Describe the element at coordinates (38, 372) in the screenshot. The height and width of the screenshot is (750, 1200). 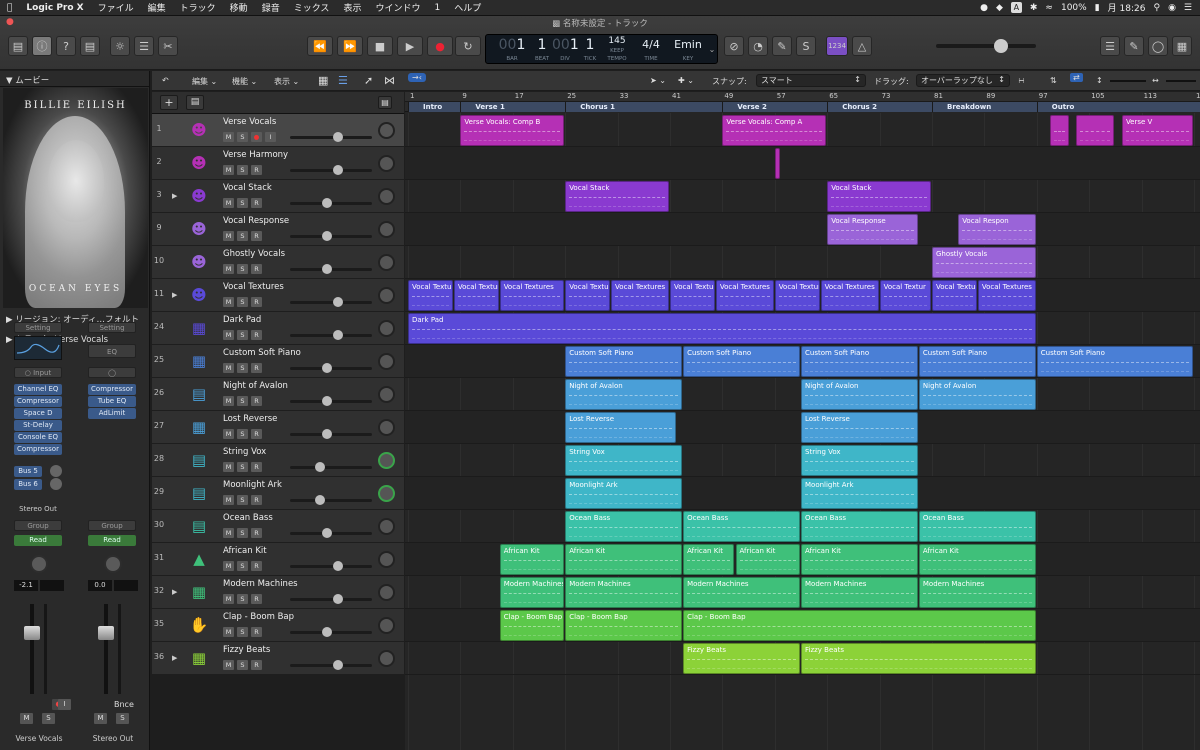
I see `input-button: ○ Input` at that location.